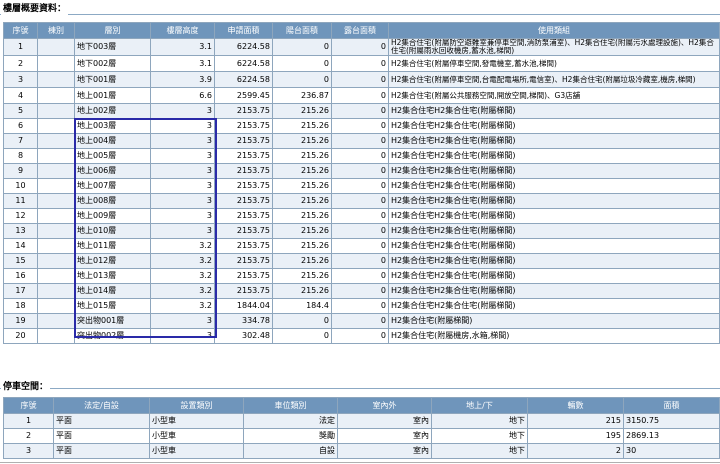 Image resolution: width=720 pixels, height=464 pixels. What do you see at coordinates (28, 436) in the screenshot?
I see `row-number: 2` at bounding box center [28, 436].